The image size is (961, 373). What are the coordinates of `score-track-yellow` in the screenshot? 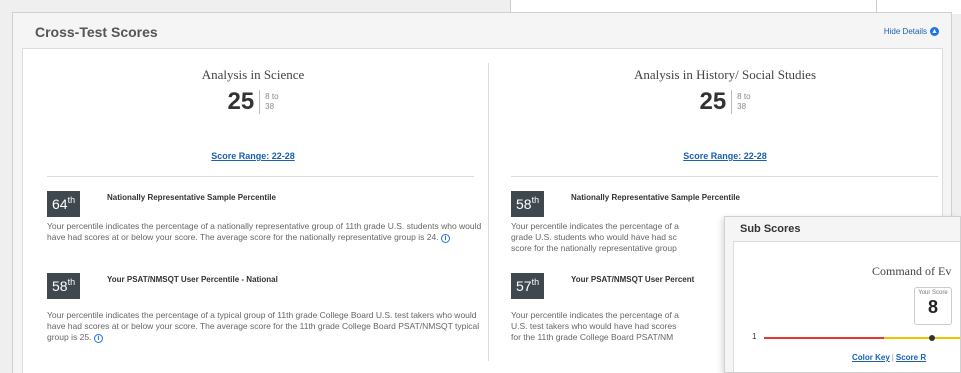 It's located at (922, 338).